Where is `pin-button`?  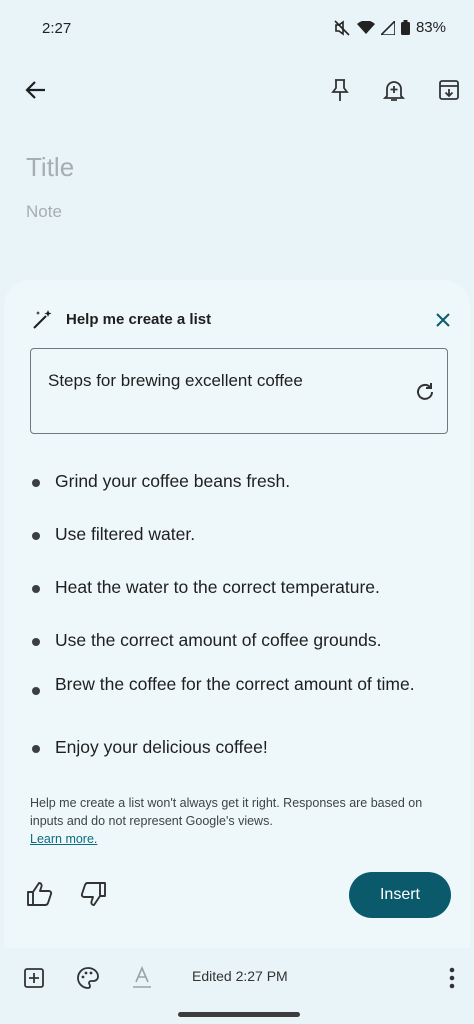 pin-button is located at coordinates (340, 90).